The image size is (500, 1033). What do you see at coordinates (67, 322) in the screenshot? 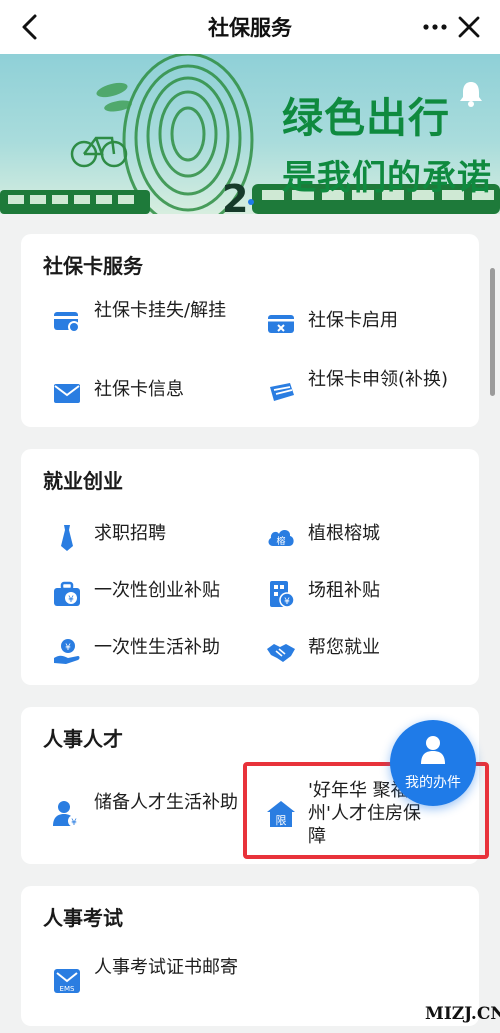
I see `card-lock-icon` at bounding box center [67, 322].